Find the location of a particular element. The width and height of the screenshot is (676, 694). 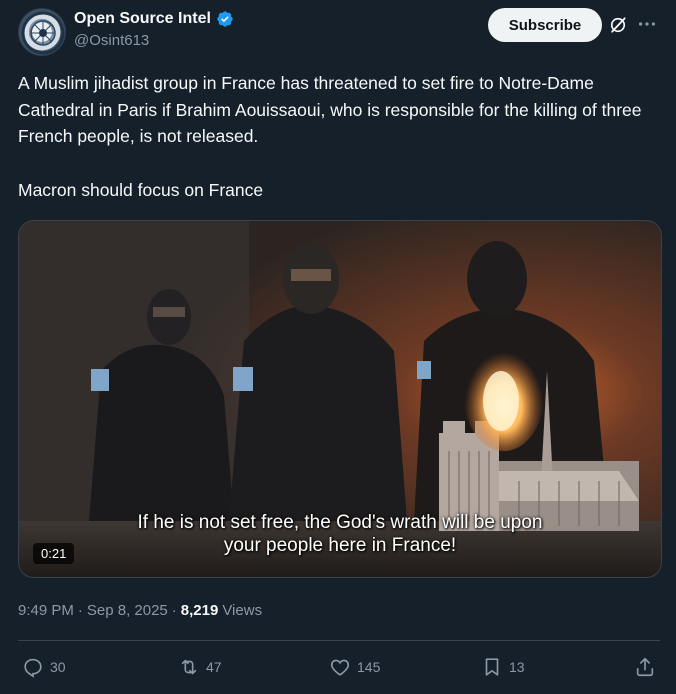

post-header: Open Source Intel @Osint613 Subscribe is located at coordinates (338, 33).